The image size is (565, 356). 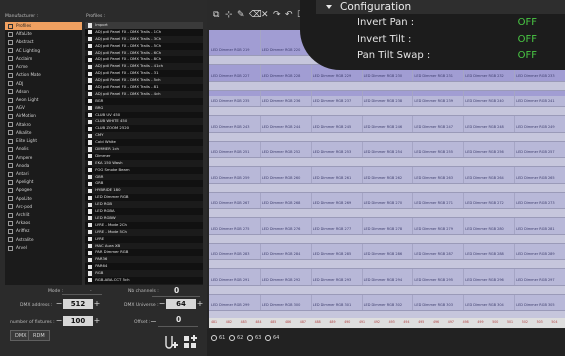 What do you see at coordinates (144, 184) in the screenshot?
I see `profile-item: GRB` at bounding box center [144, 184].